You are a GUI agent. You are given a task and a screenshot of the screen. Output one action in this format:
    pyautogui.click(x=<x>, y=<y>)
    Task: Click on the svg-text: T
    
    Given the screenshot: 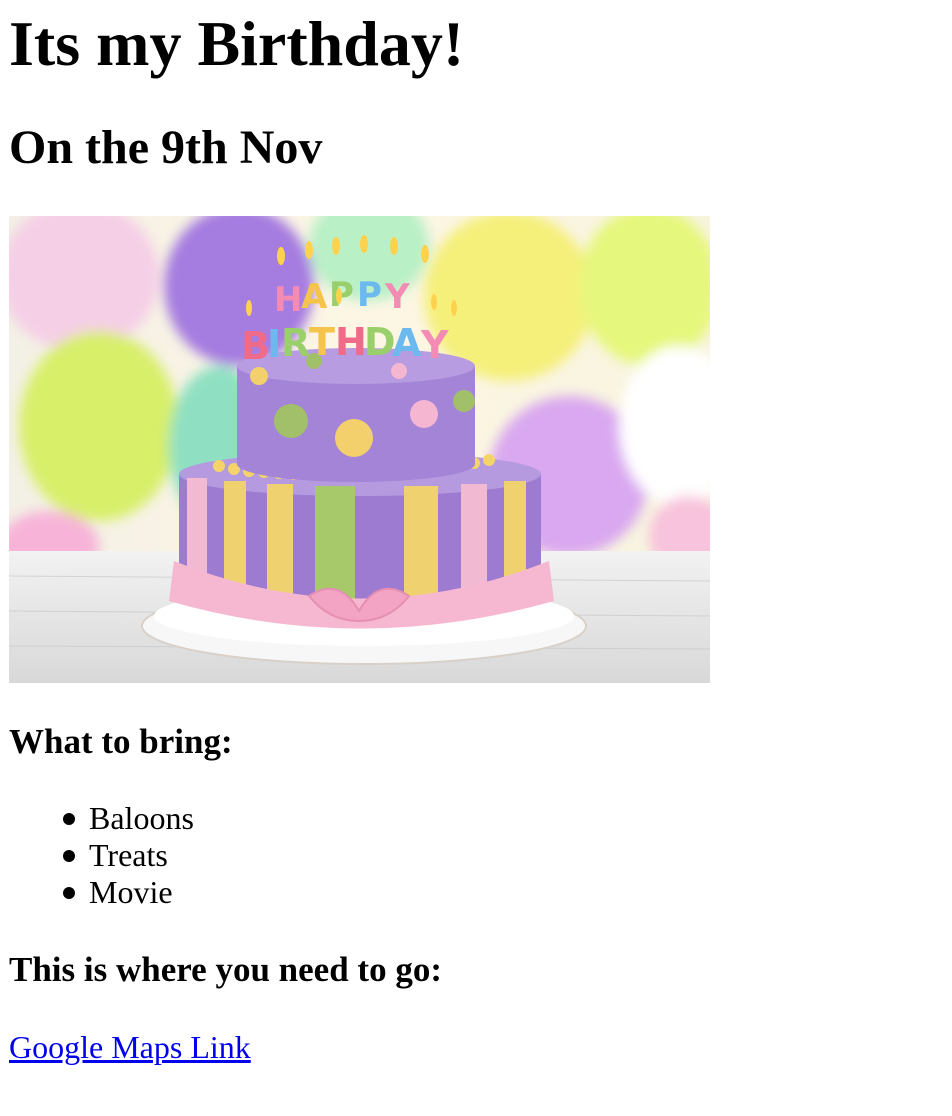 What is the action you would take?
    pyautogui.click(x=322, y=342)
    